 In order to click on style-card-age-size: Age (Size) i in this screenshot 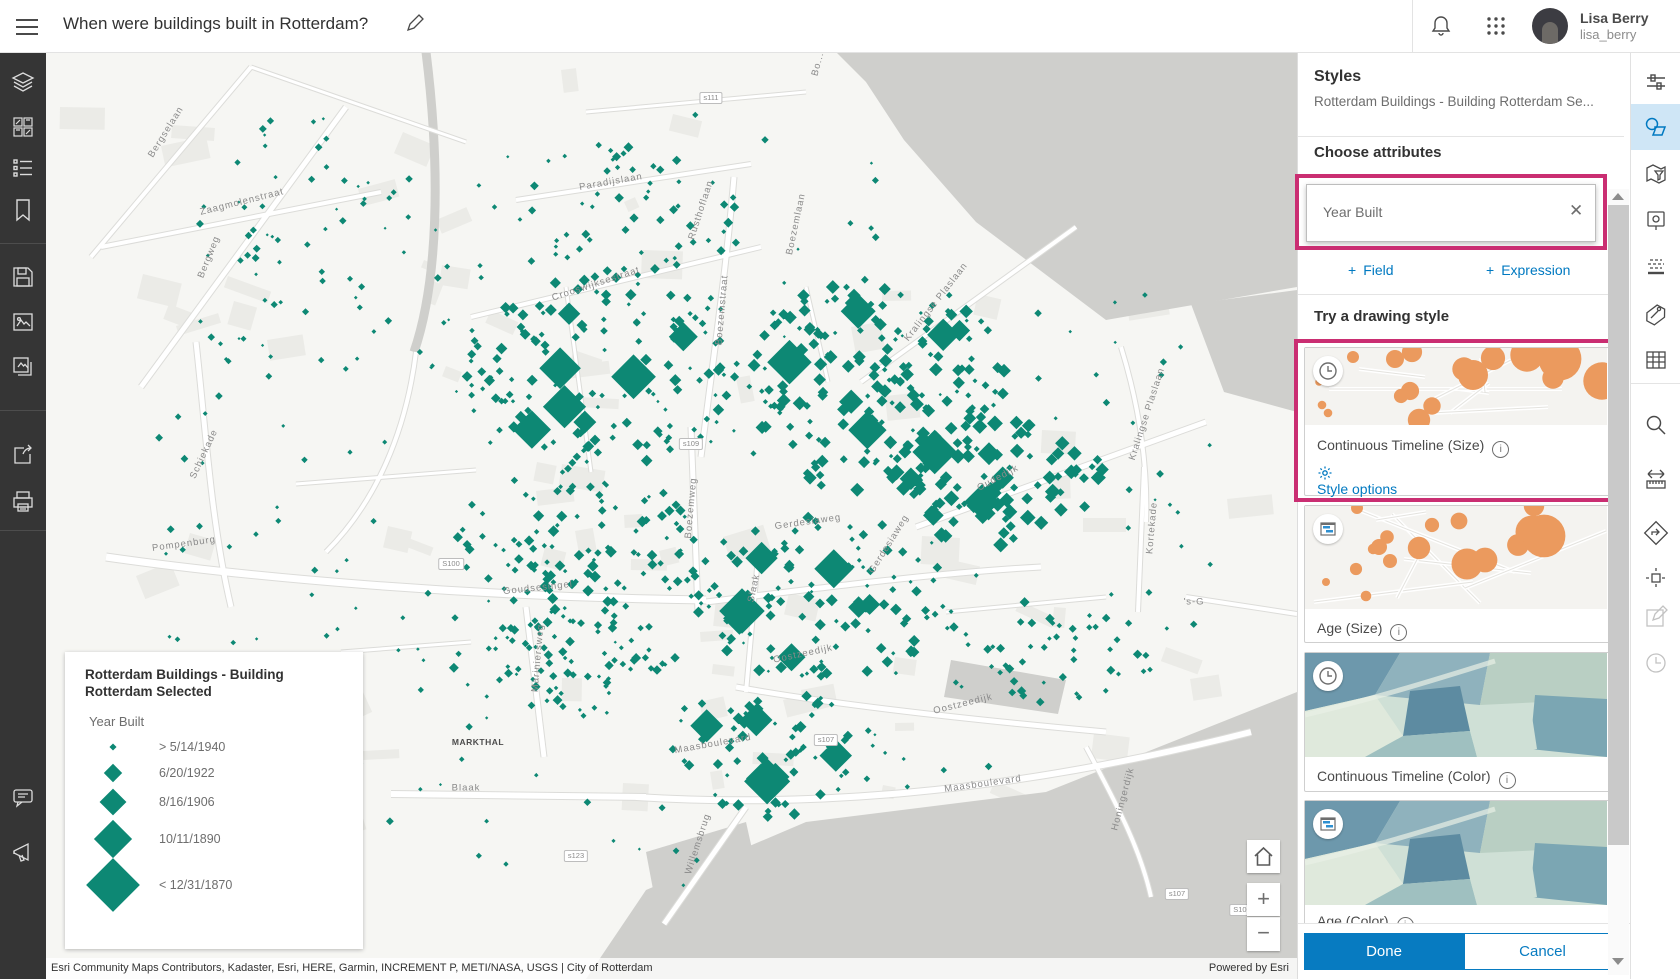, I will do `click(1457, 574)`.